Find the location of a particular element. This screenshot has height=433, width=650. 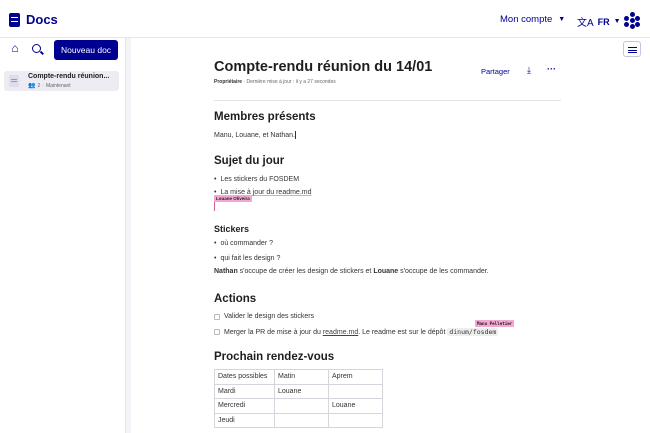

member-count: 2 is located at coordinates (39, 85).